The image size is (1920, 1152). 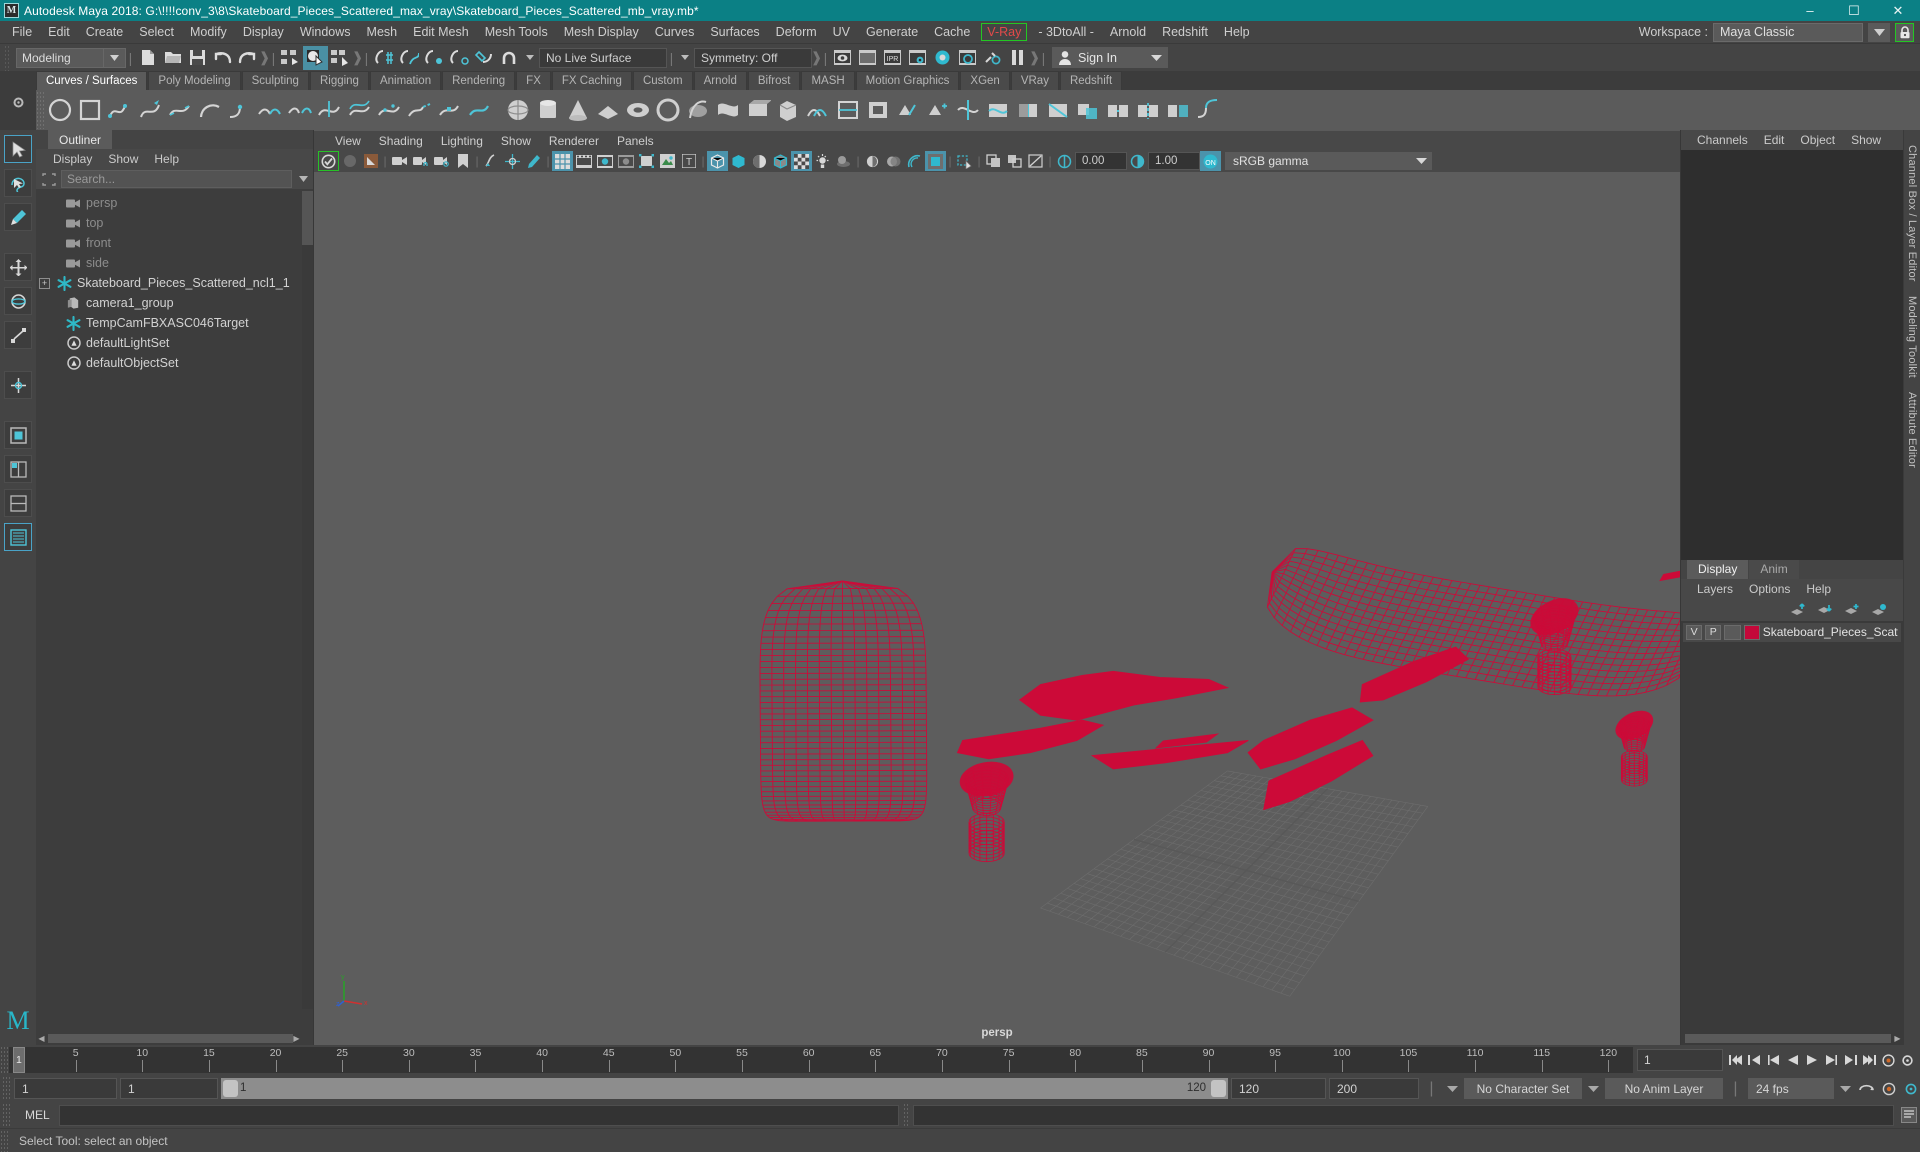 What do you see at coordinates (1904, 32) in the screenshot?
I see `lock-icon` at bounding box center [1904, 32].